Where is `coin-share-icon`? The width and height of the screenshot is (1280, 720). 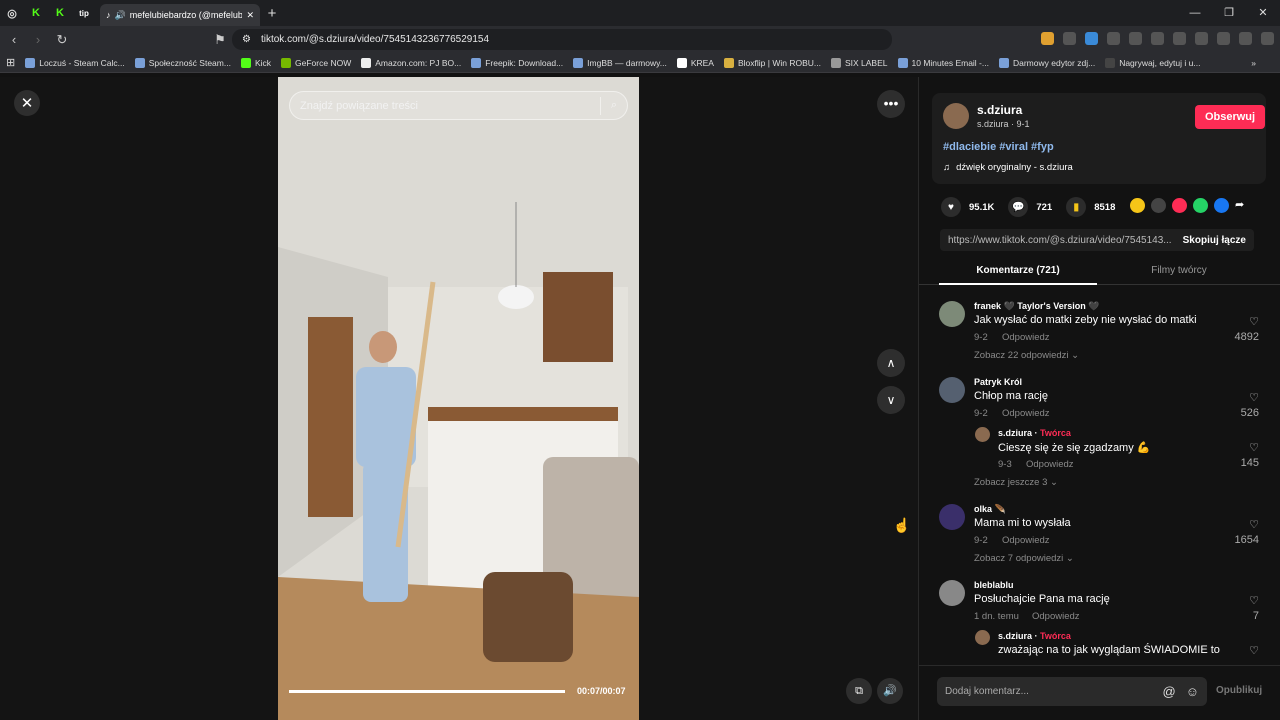 coin-share-icon is located at coordinates (1137, 205).